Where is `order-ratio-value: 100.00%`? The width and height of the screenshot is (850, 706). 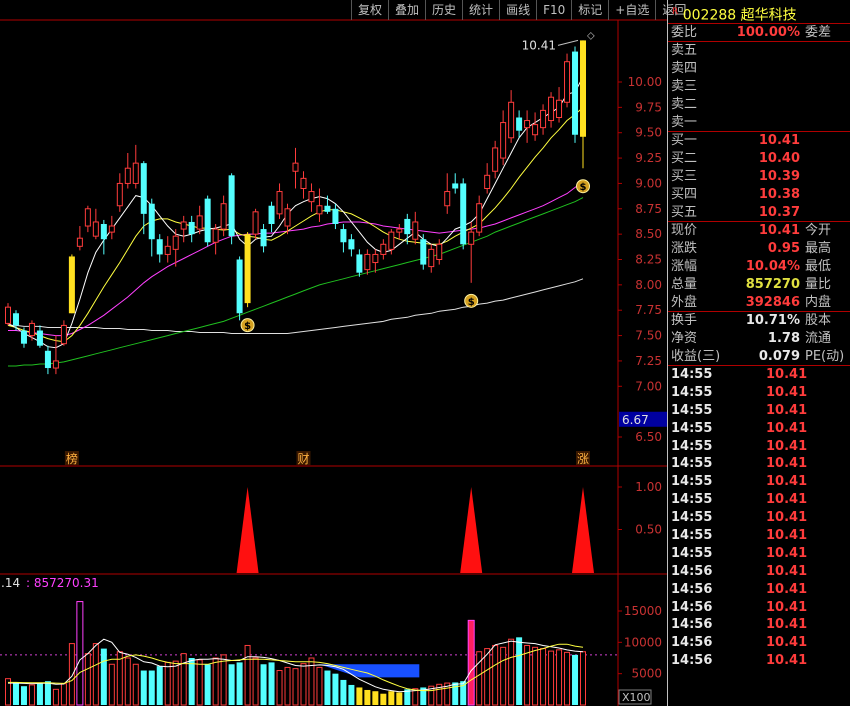 order-ratio-value: 100.00% is located at coordinates (768, 32).